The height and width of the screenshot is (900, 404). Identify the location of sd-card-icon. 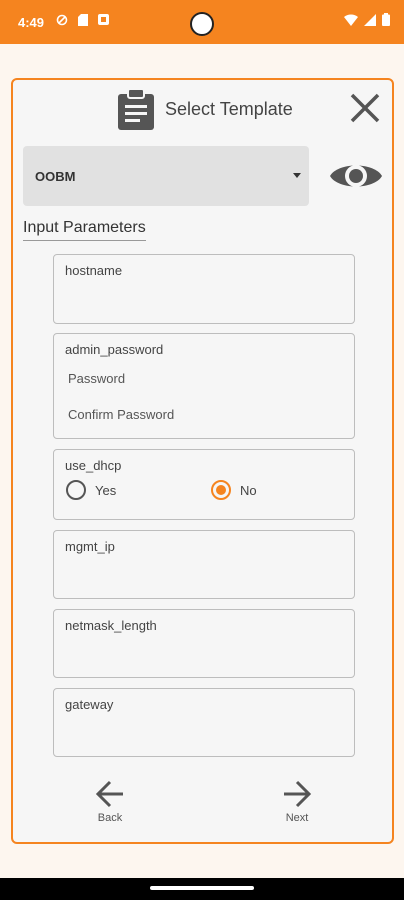
(83, 20).